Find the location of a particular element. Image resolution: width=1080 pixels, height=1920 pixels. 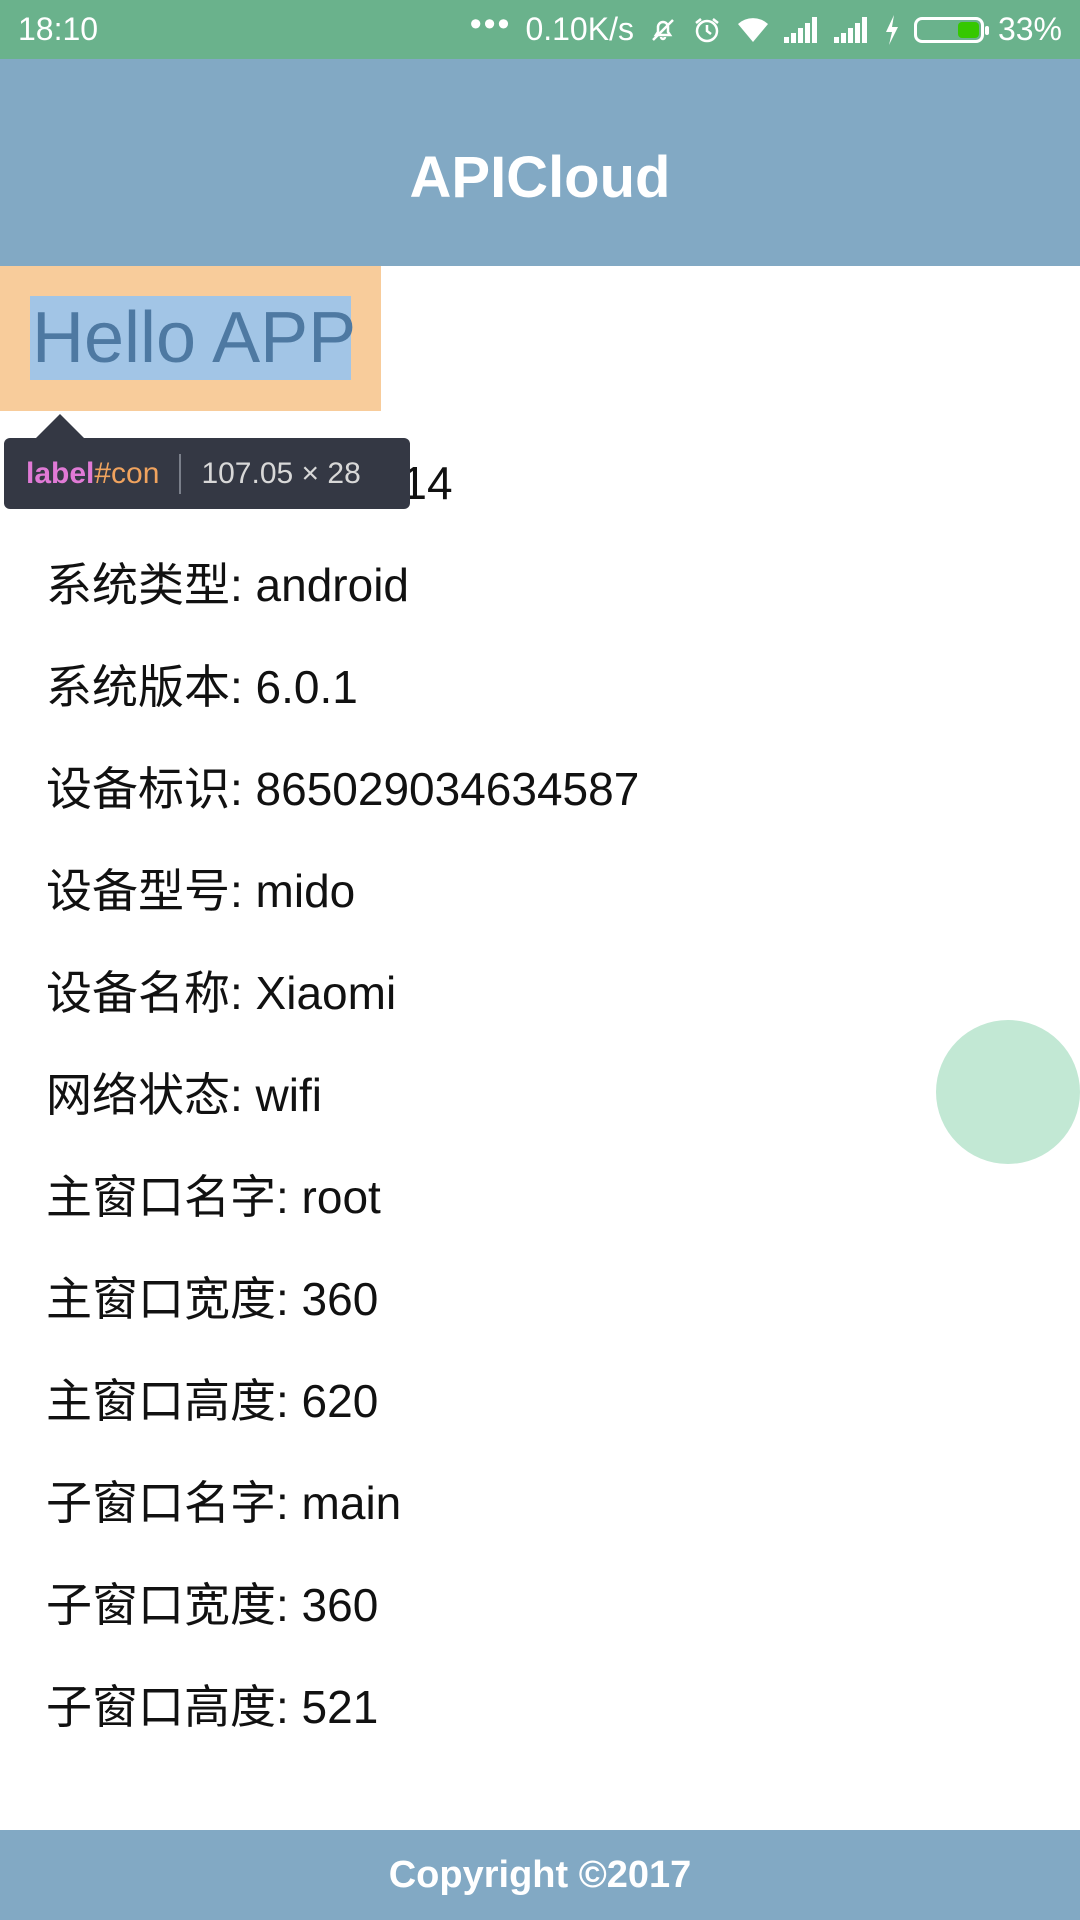

status-bar: 18:10 ••• 0.10K/s 33% is located at coordinates (540, 29).